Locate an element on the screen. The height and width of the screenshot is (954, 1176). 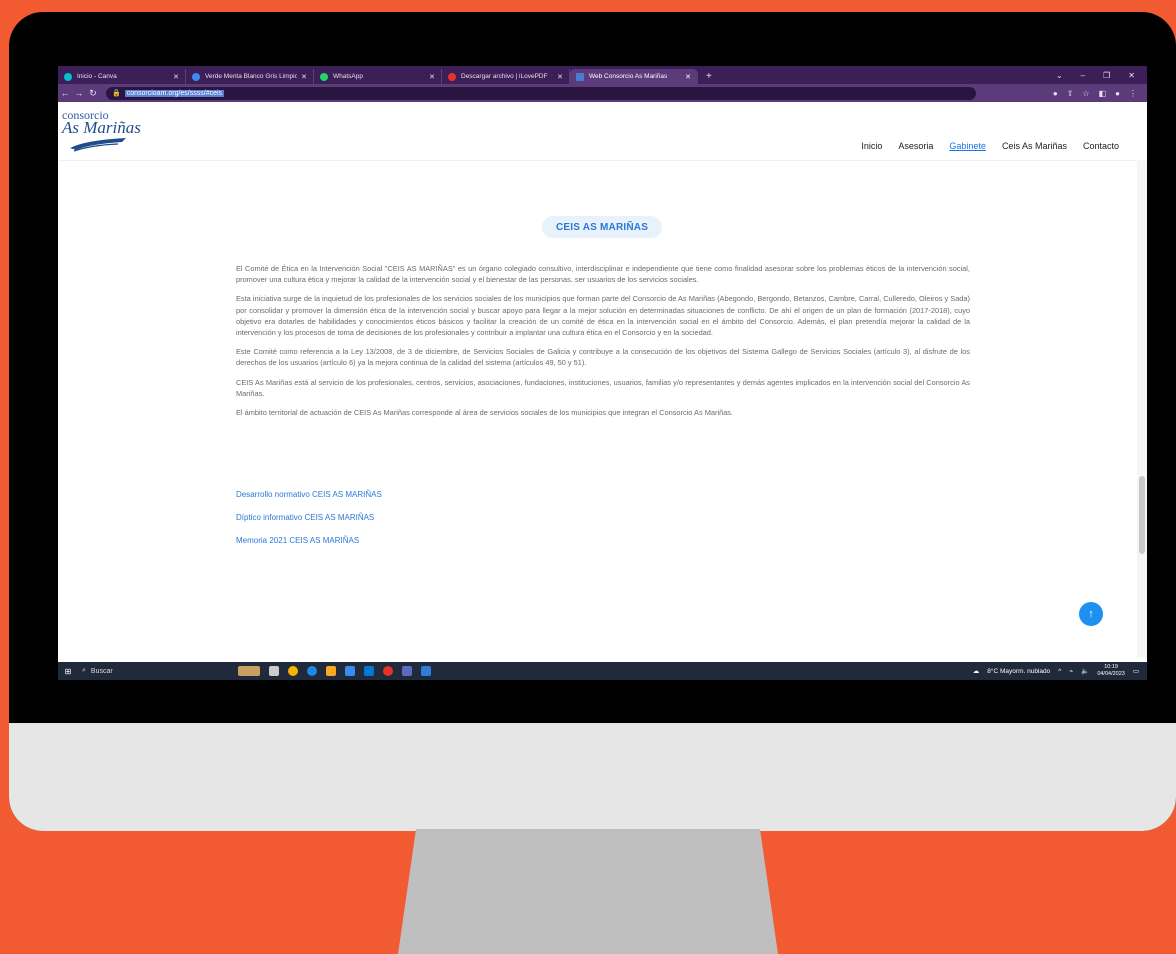
browser-tab: Verde Menta Blanco Gris Limpio ✕ is located at coordinates (250, 76).